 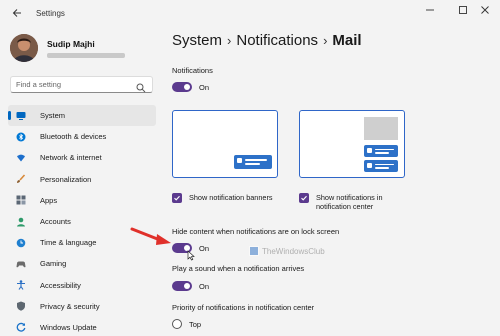 What do you see at coordinates (73, 137) in the screenshot?
I see `sidebar-item-label: Bluetooth & devices` at bounding box center [73, 137].